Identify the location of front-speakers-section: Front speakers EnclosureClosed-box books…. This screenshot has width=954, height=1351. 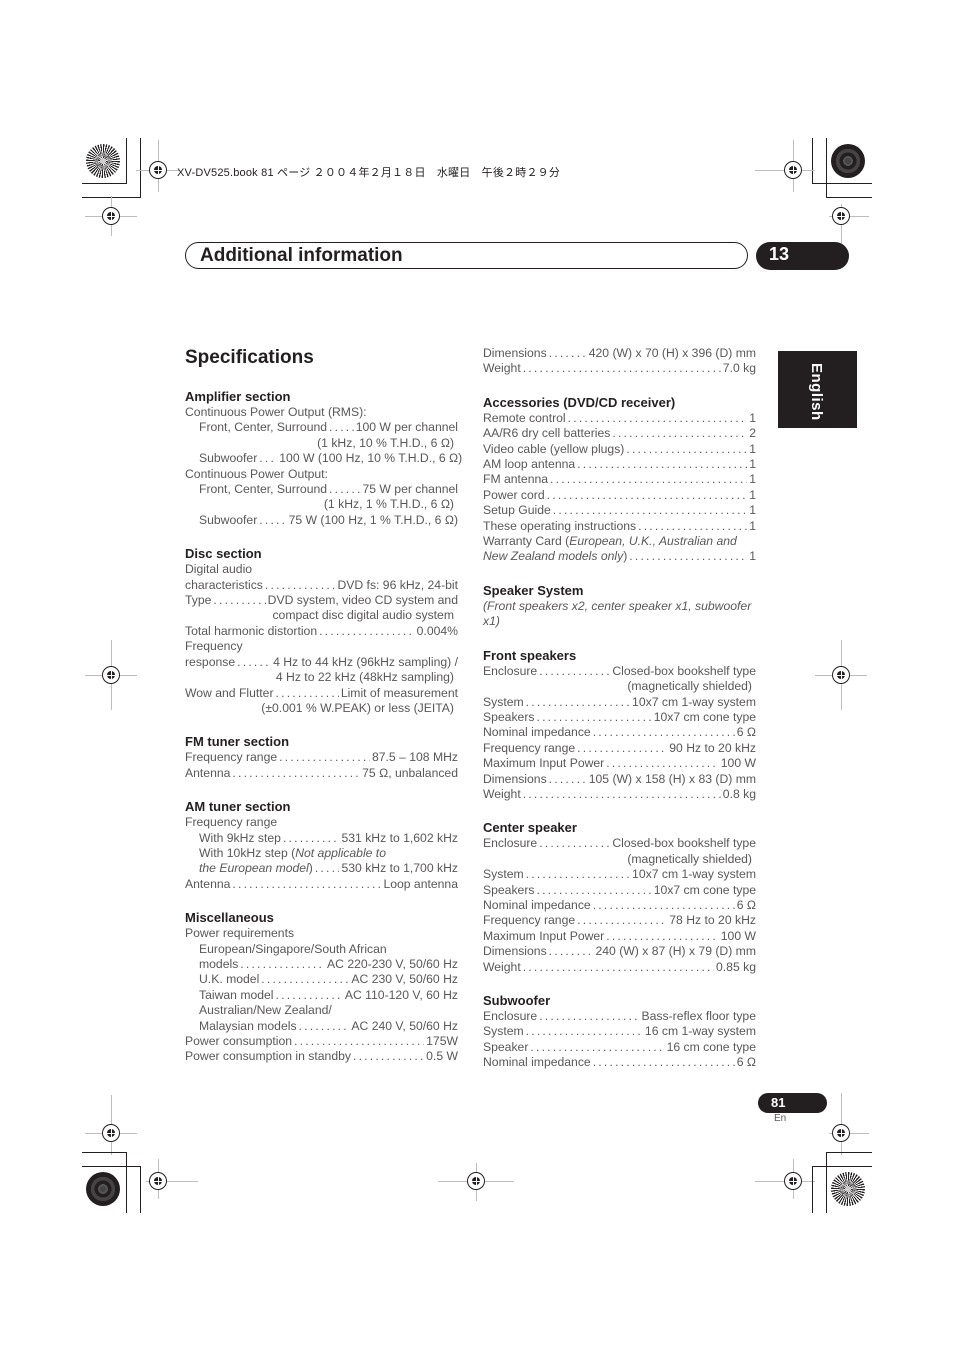
(619, 725).